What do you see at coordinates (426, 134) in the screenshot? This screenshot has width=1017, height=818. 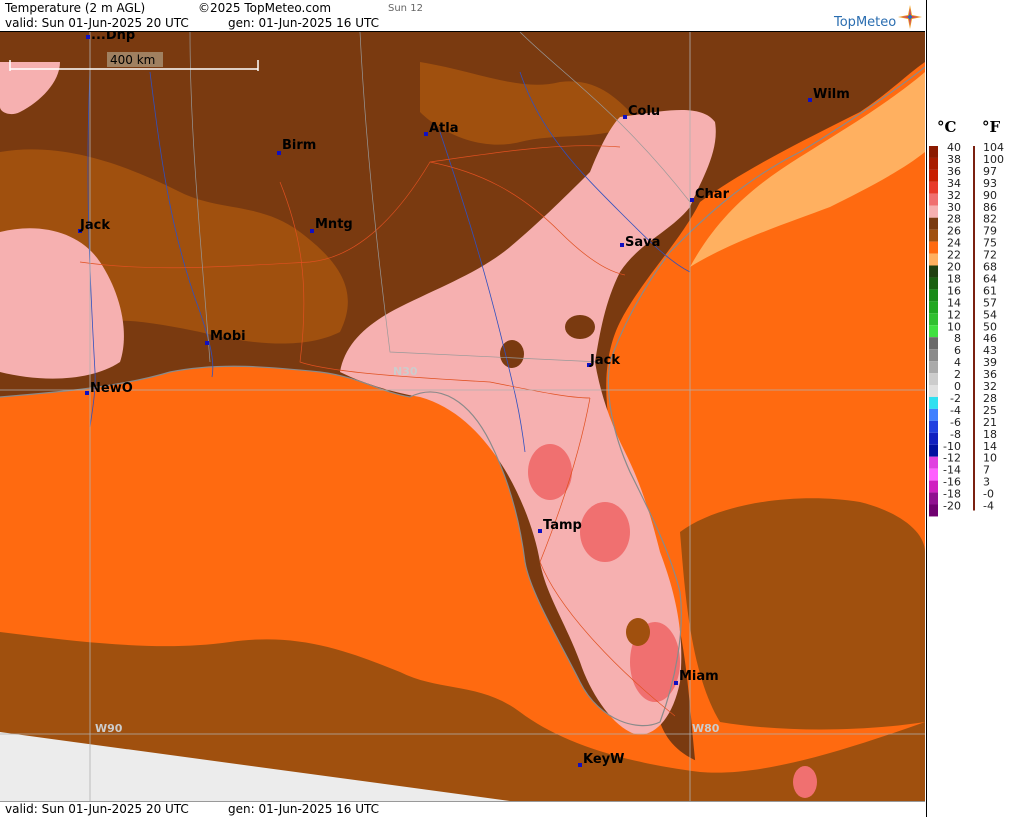 I see `city-marker-atla` at bounding box center [426, 134].